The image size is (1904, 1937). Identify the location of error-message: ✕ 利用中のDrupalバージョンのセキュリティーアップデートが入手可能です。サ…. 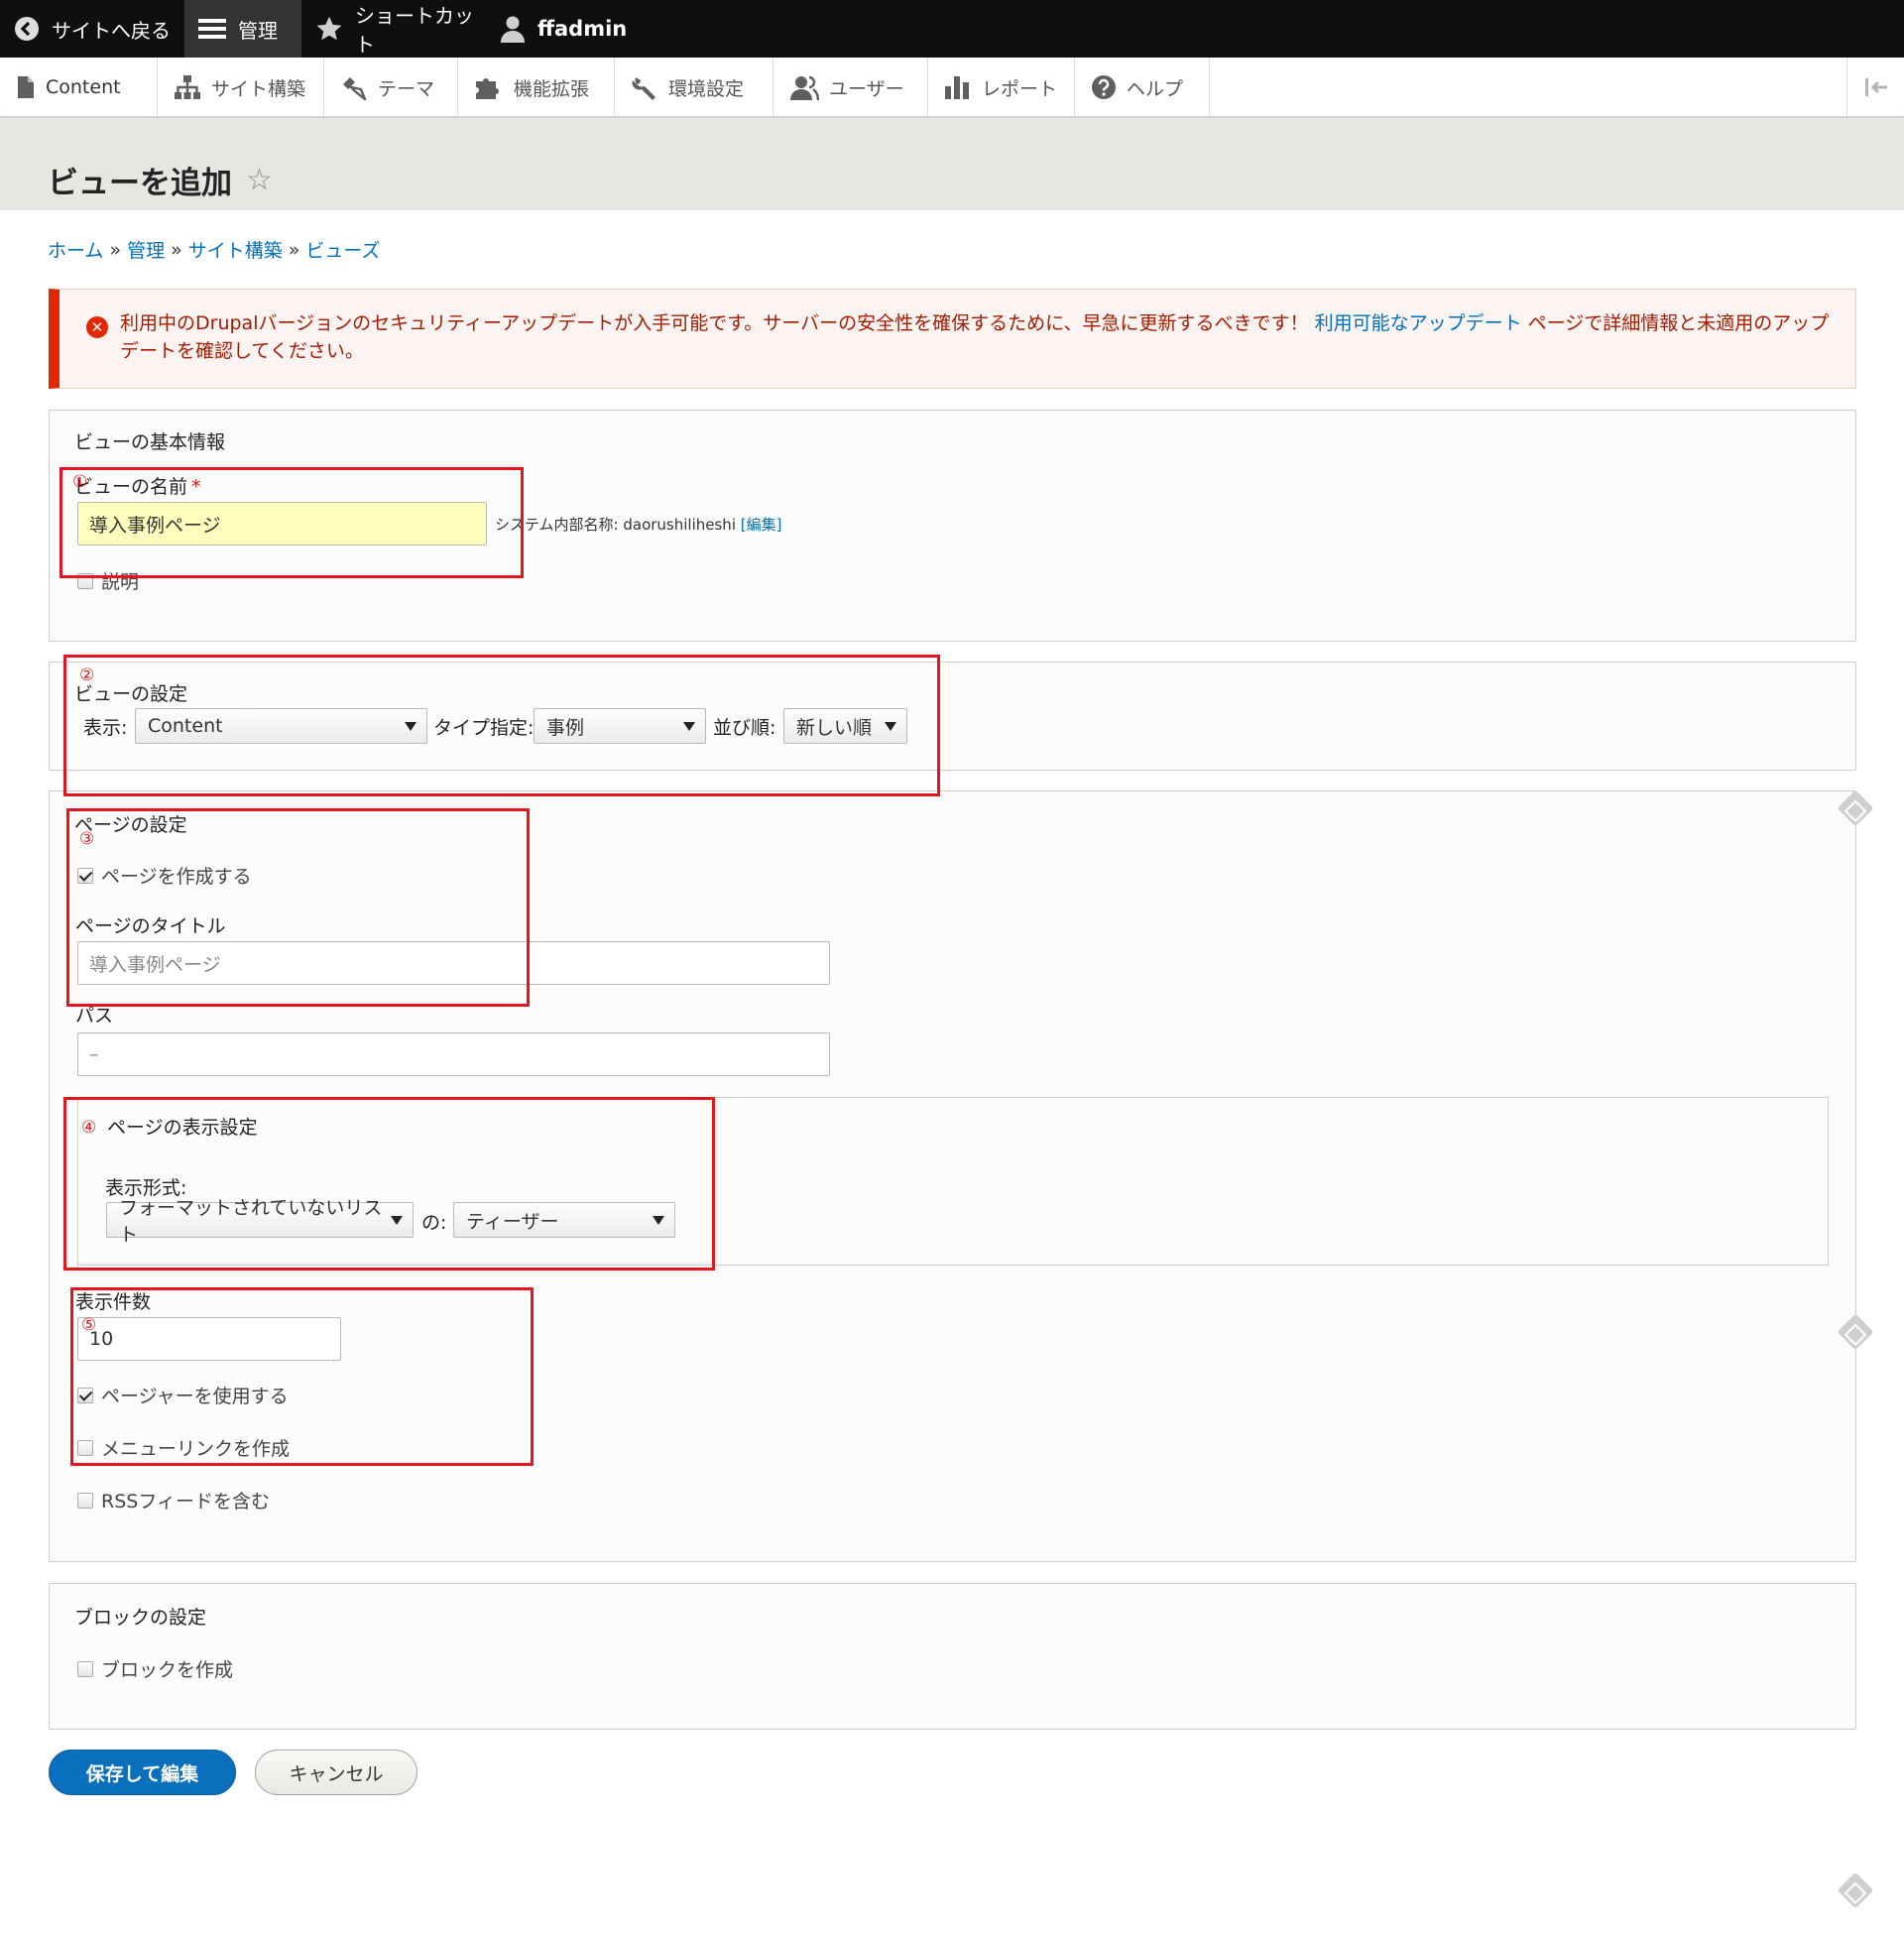
(952, 339).